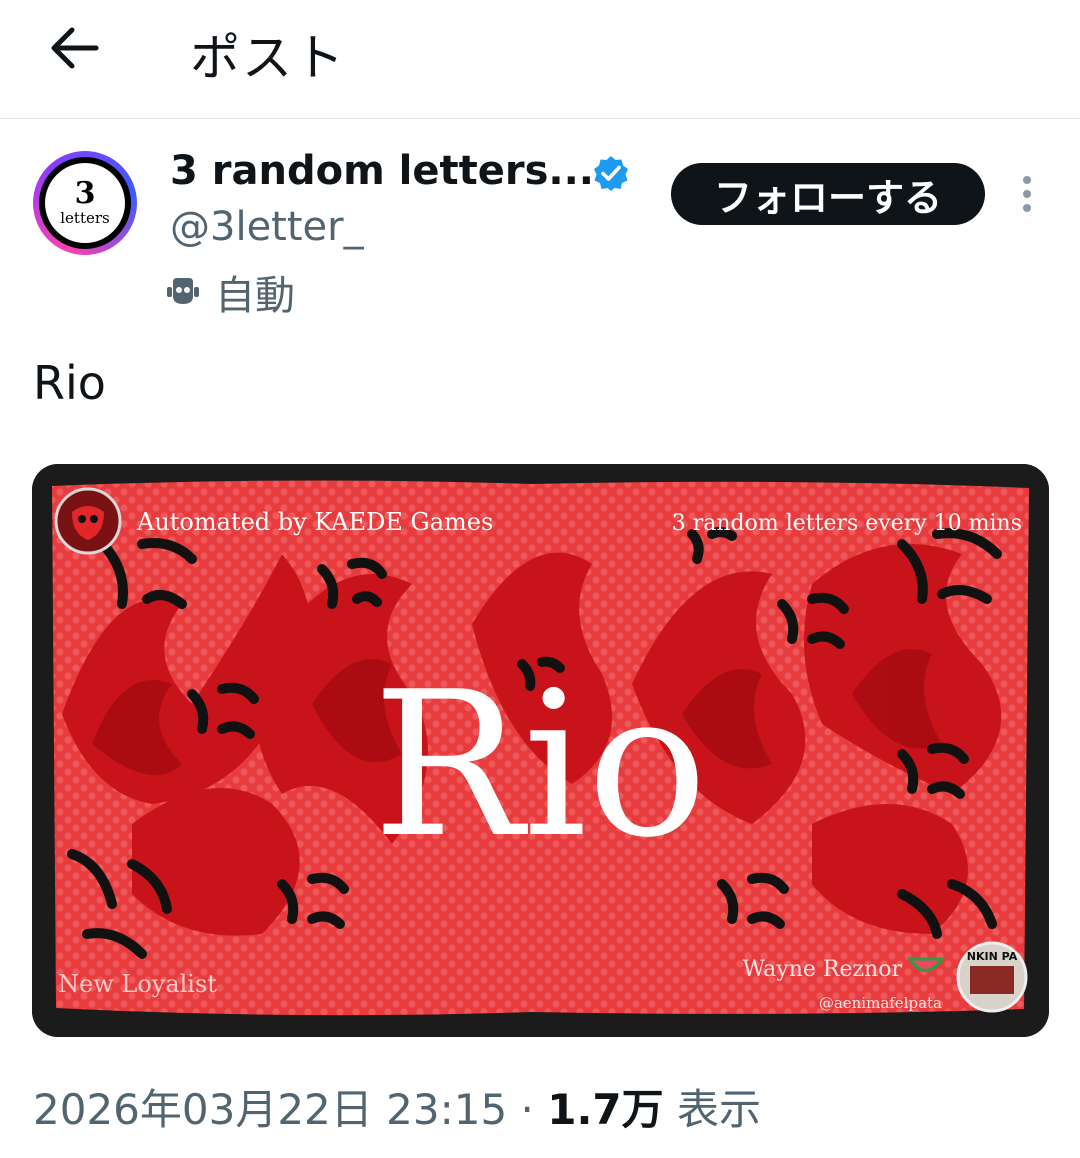  What do you see at coordinates (847, 523) in the screenshot?
I see `image-top-right-text: 3 random letters every 10 mins` at bounding box center [847, 523].